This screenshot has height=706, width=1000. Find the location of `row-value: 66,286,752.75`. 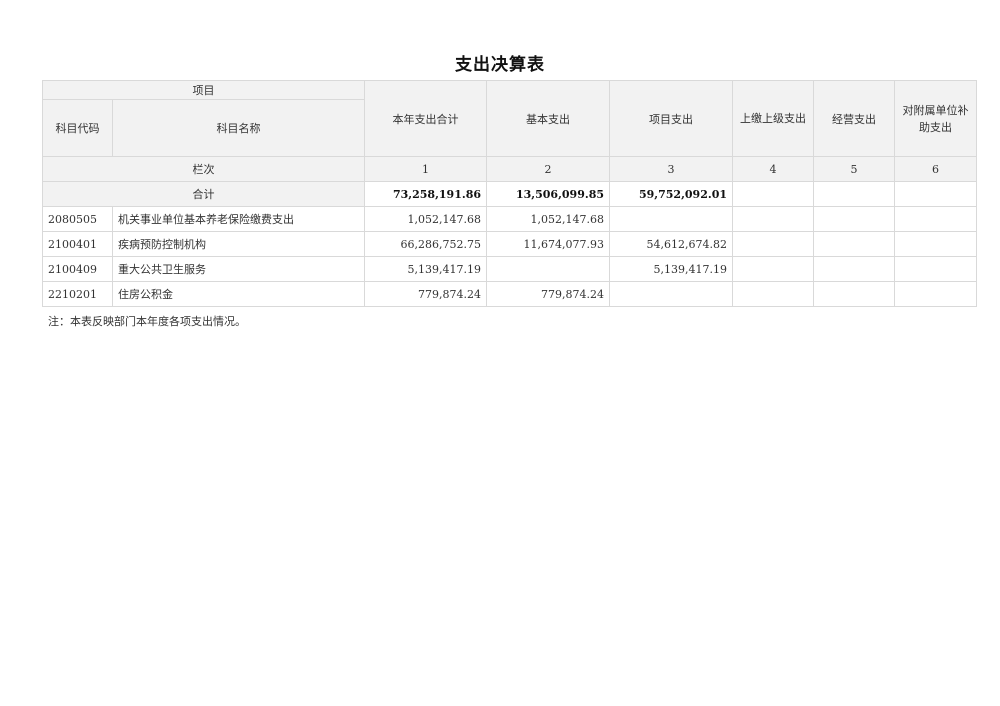

row-value: 66,286,752.75 is located at coordinates (425, 244).